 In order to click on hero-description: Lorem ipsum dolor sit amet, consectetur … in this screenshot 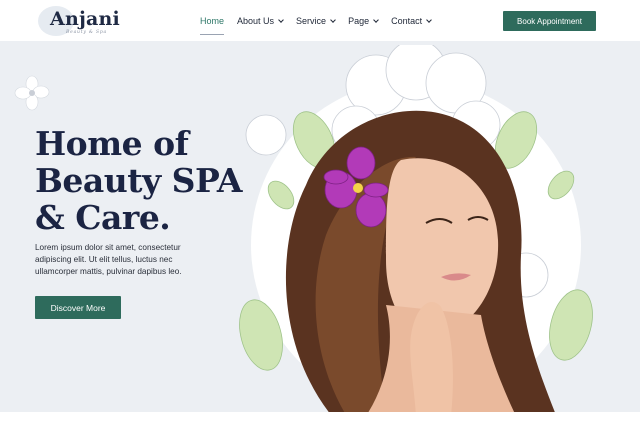, I will do `click(108, 259)`.